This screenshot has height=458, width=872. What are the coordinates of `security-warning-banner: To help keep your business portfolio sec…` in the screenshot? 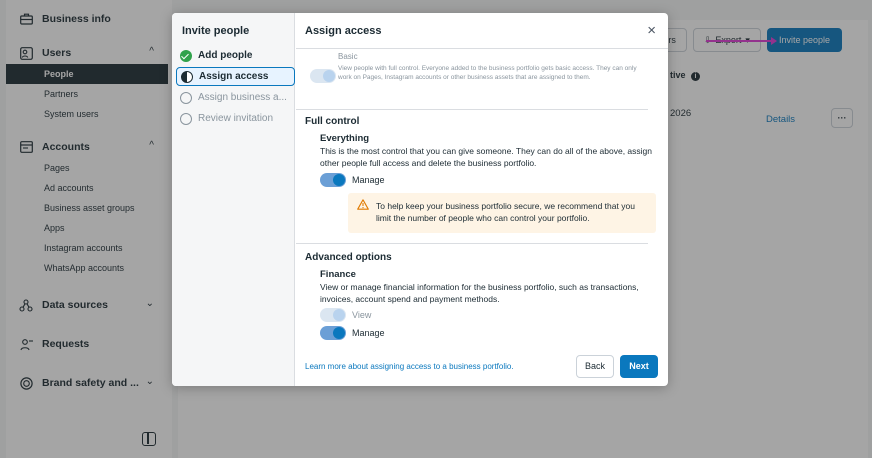 It's located at (502, 213).